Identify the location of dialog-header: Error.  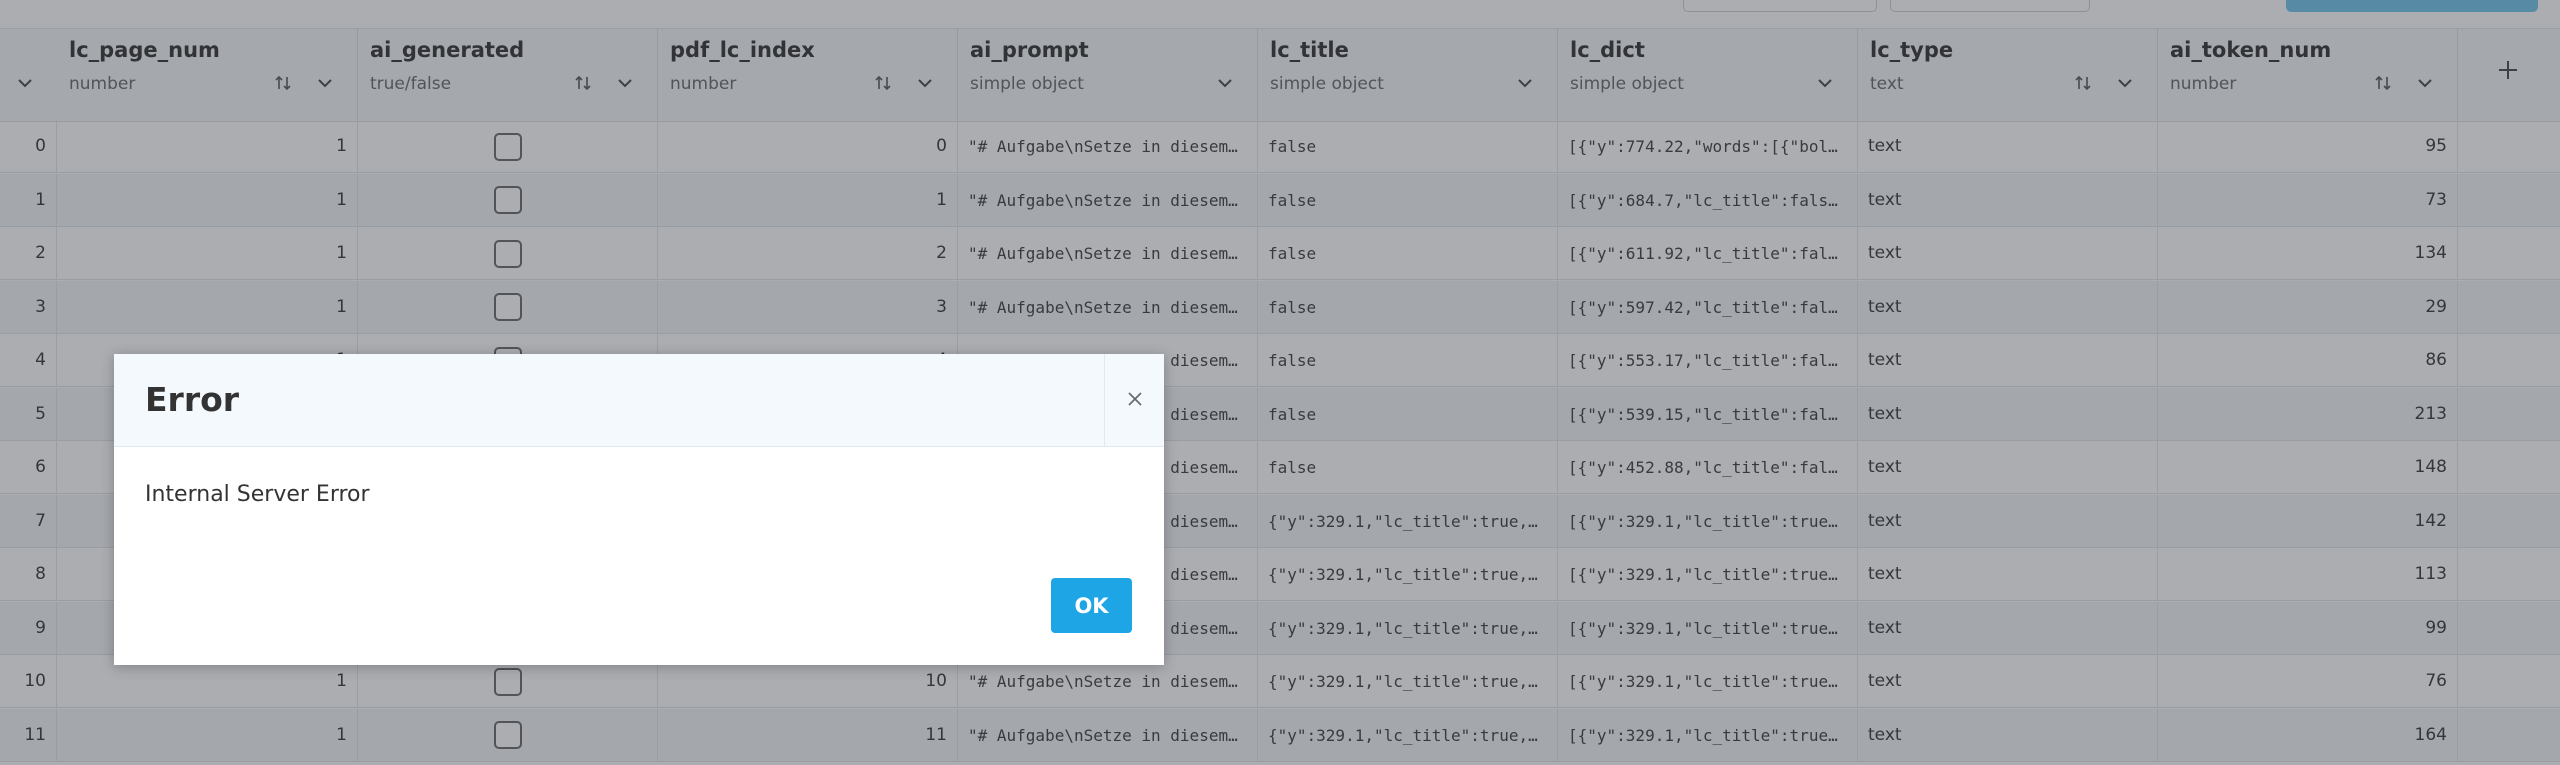
(639, 400).